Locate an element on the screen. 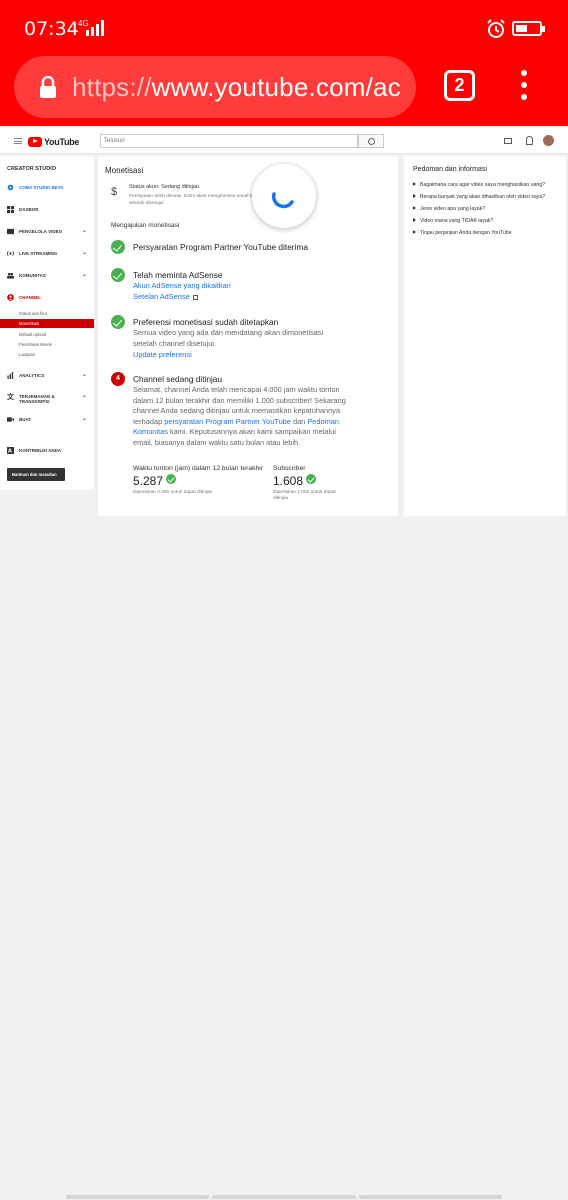 This screenshot has width=568, height=1200. signal-icon is located at coordinates (95, 28).